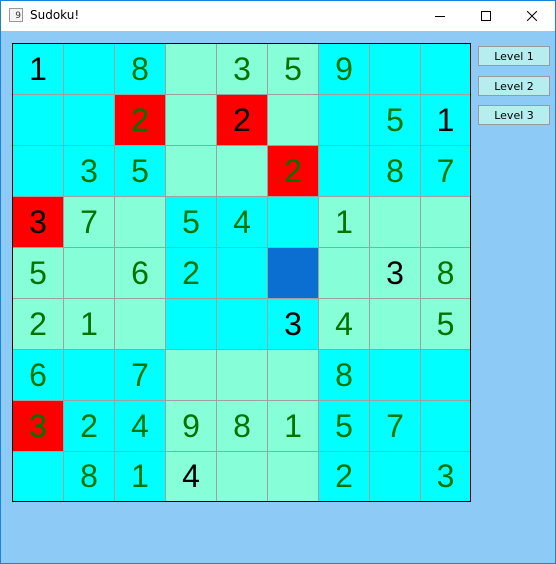 This screenshot has height=564, width=556. Describe the element at coordinates (395, 69) in the screenshot. I see `sudoku-cell-r1-c8` at that location.